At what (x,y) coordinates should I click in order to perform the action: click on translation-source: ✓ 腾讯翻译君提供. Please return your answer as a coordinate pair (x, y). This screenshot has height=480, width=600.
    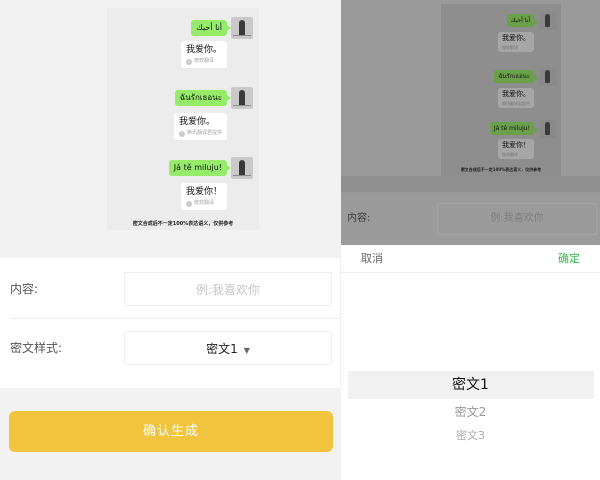
    Looking at the image, I should click on (200, 133).